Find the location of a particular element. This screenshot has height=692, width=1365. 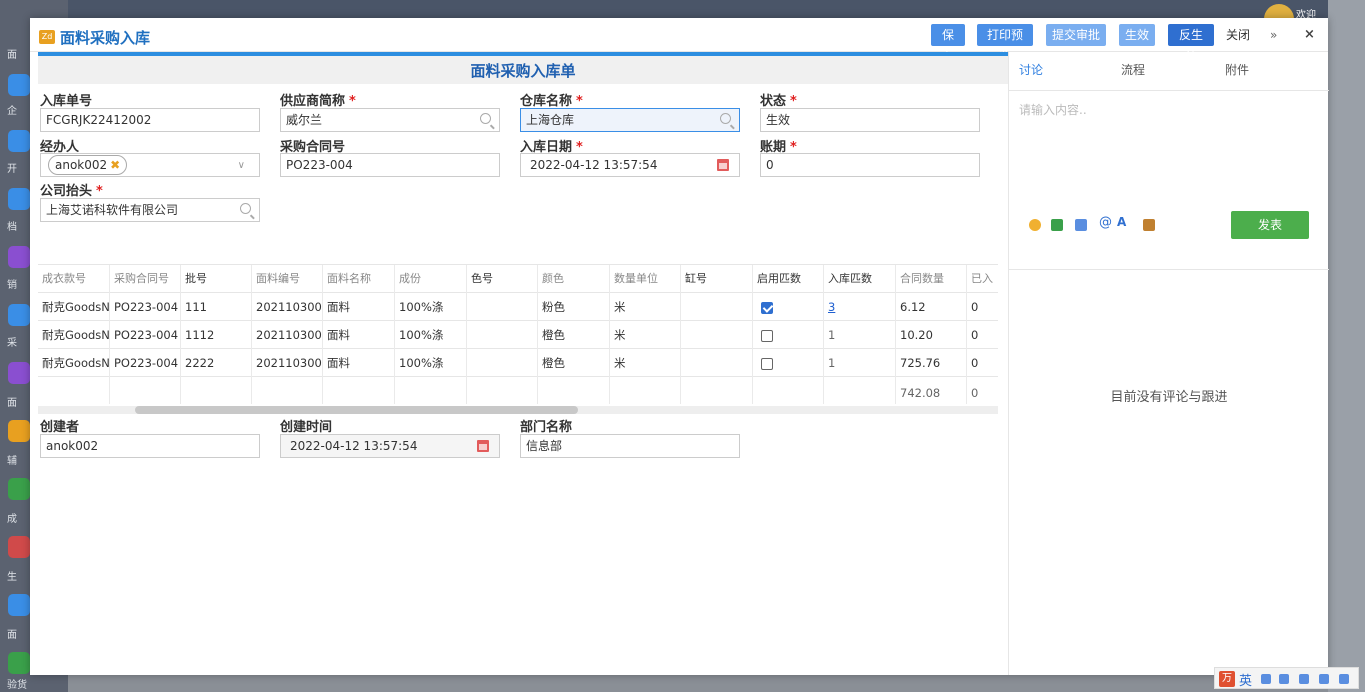

pieces-value: 3 is located at coordinates (831, 307).